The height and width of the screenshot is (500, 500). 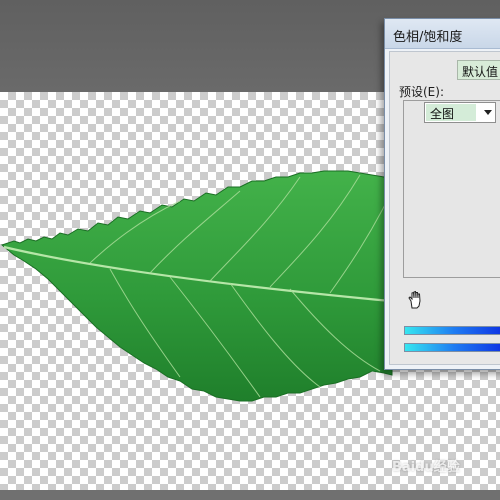 I want to click on dialog-titlebar: 色相/饱和度, so click(x=442, y=34).